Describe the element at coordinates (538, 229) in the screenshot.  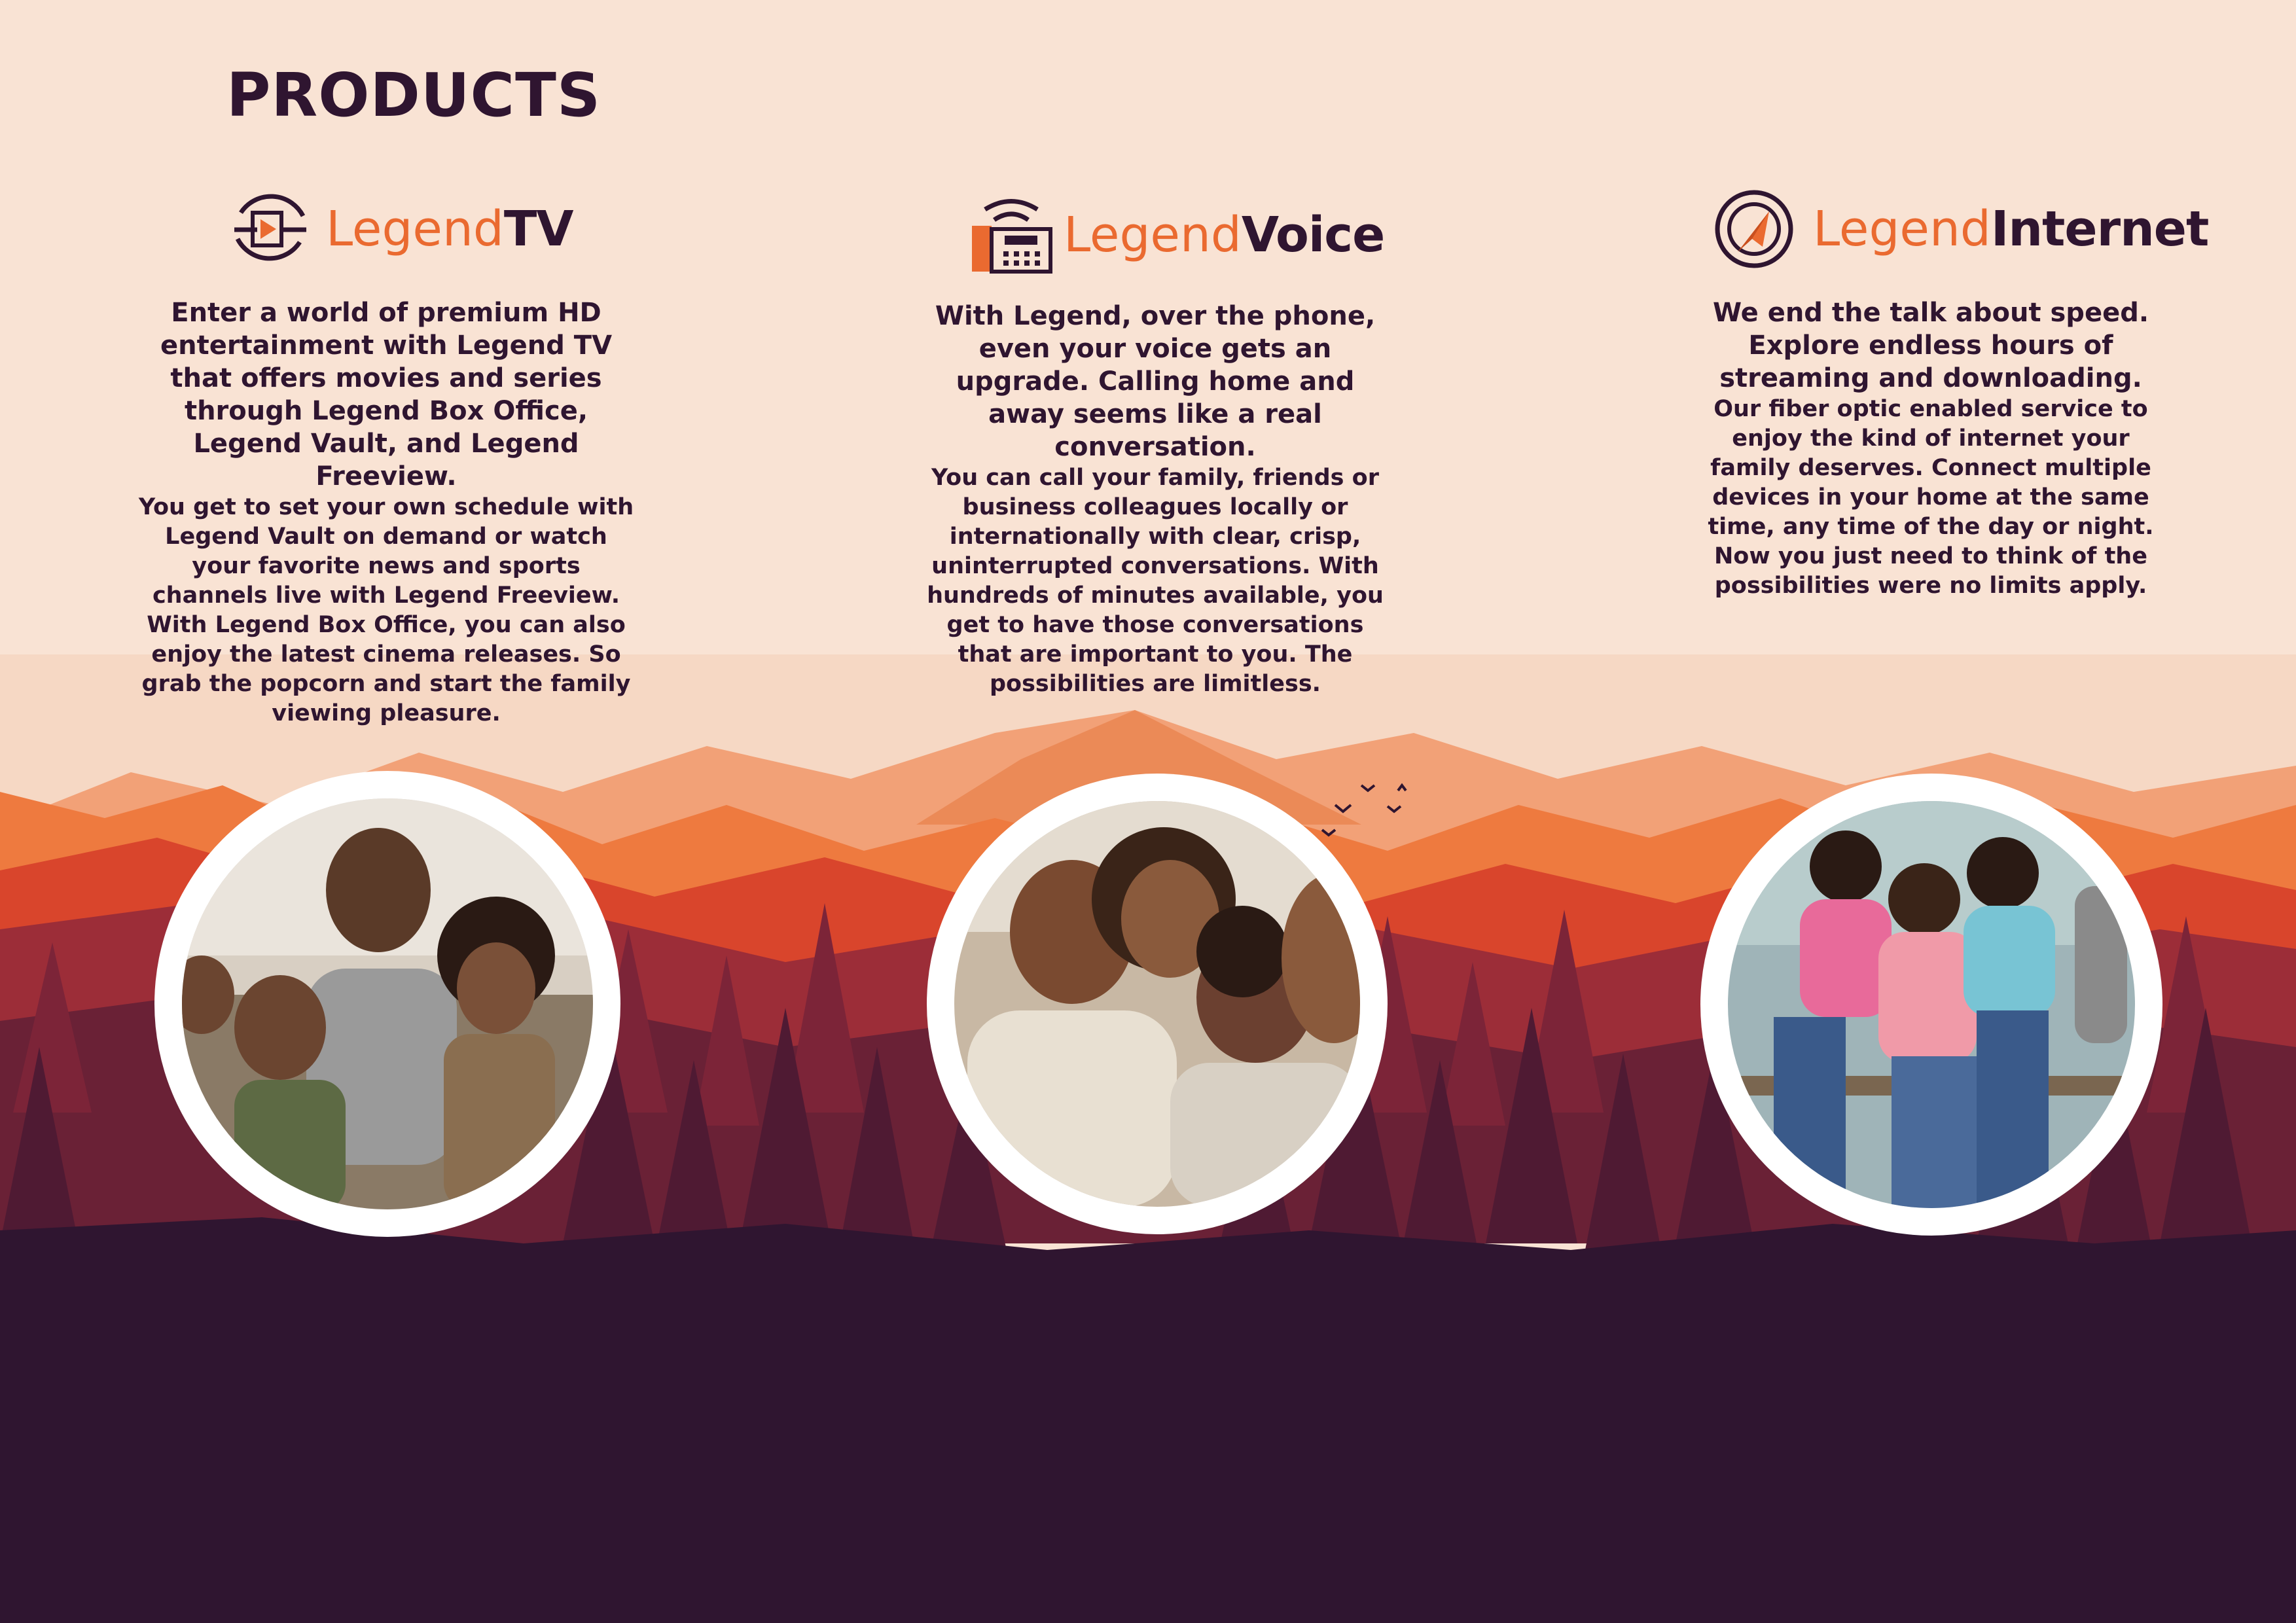
I see `brand-bold-text: TV` at that location.